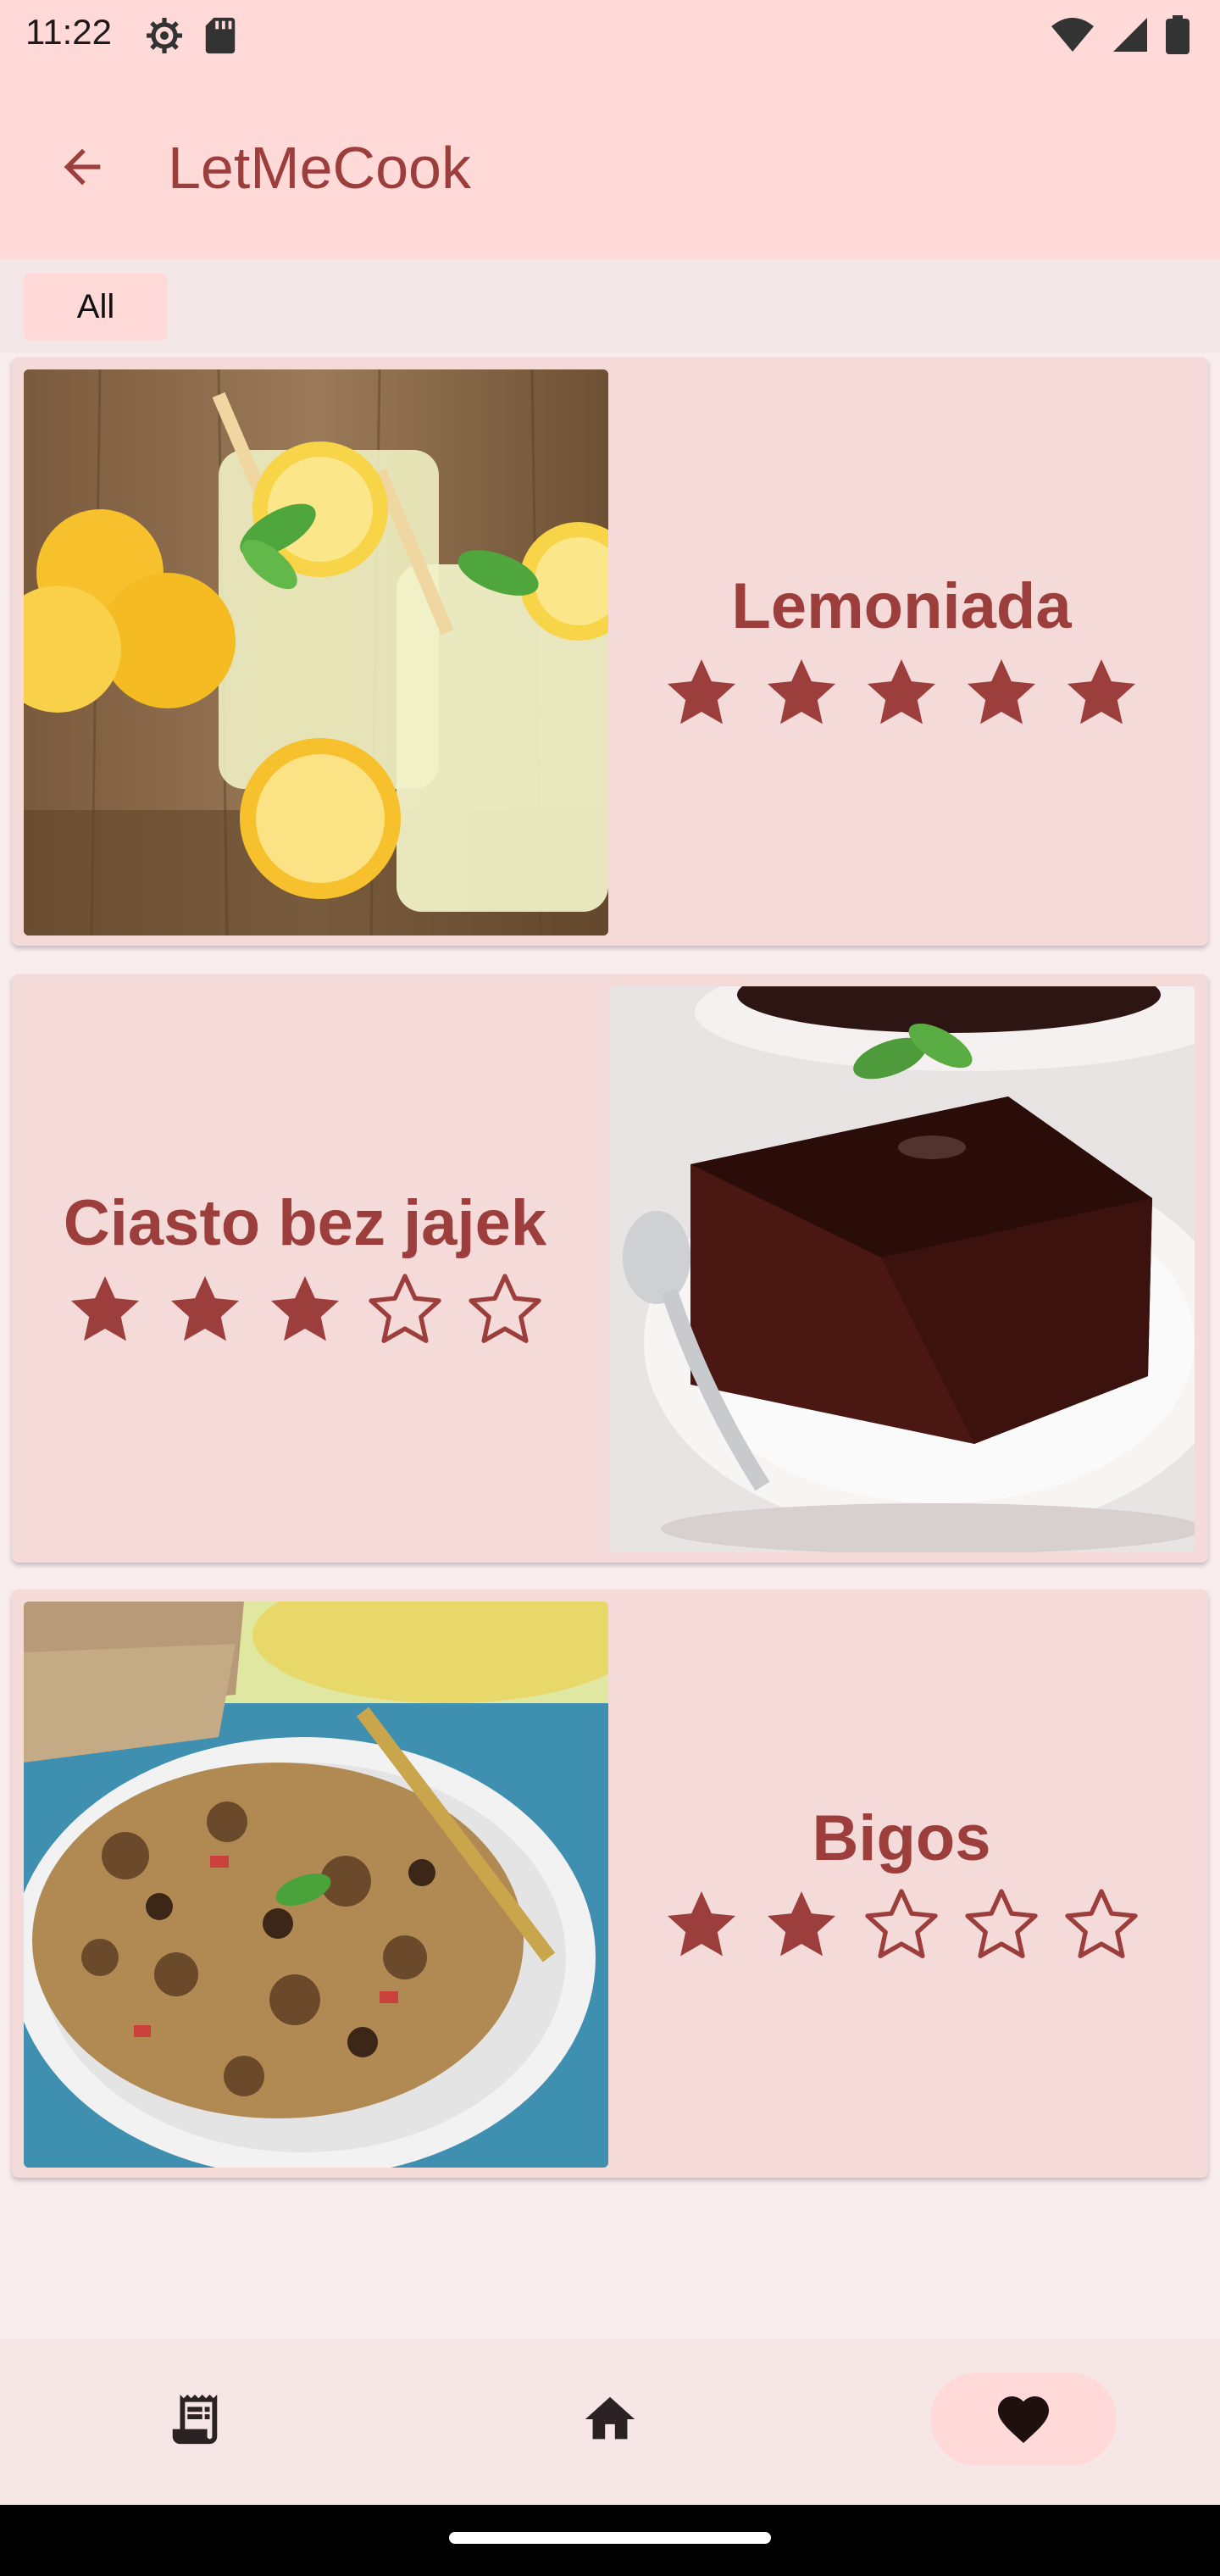 The image size is (1220, 2576). I want to click on nav-favorites, so click(1023, 2419).